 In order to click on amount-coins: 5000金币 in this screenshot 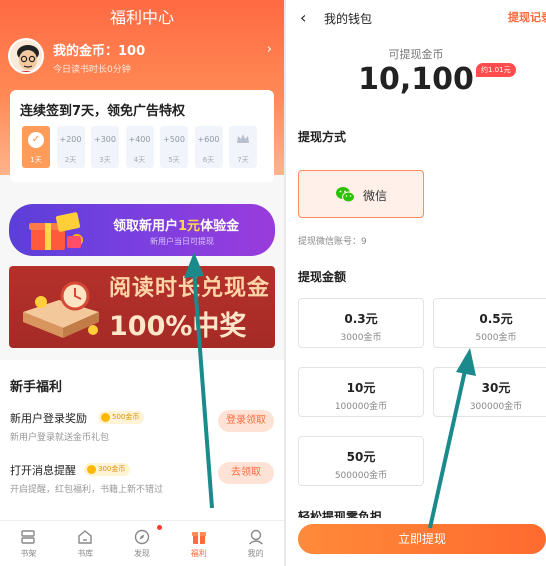, I will do `click(496, 338)`.